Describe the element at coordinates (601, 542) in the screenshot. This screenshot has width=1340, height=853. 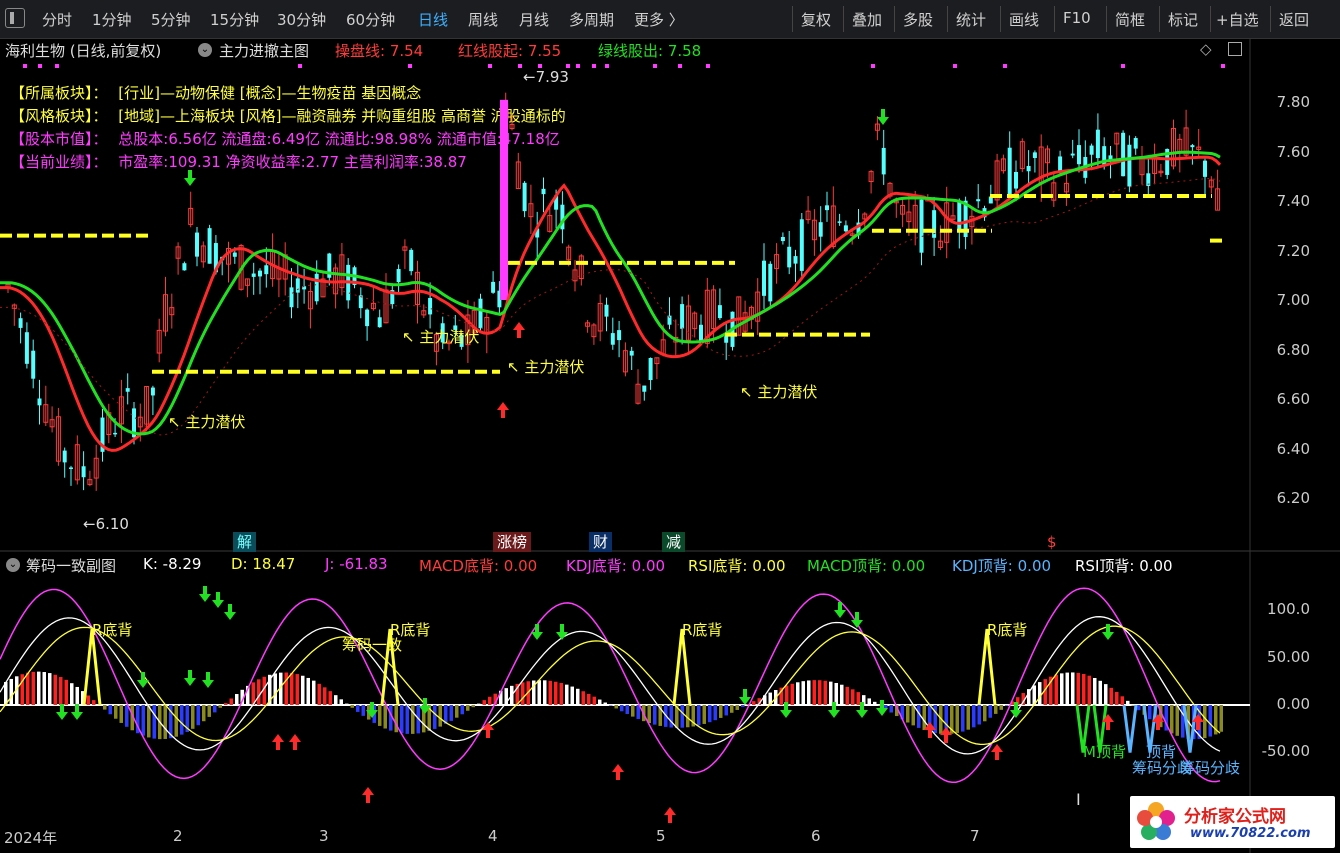
I see `event-tag-finance: 财` at that location.